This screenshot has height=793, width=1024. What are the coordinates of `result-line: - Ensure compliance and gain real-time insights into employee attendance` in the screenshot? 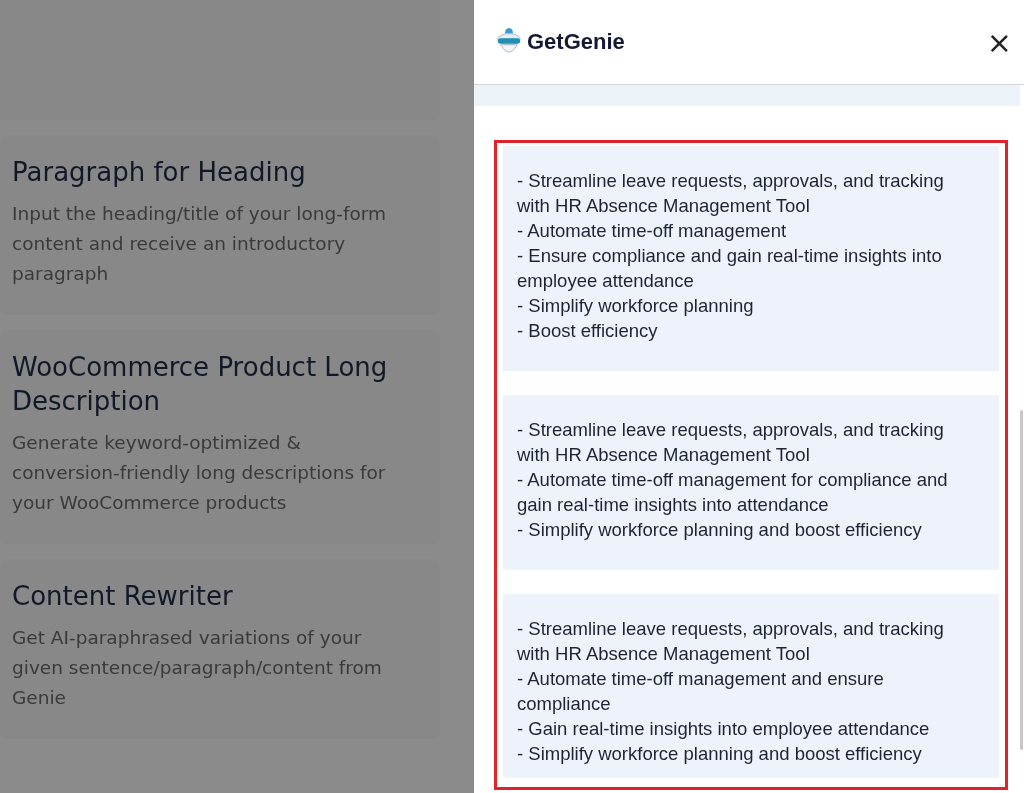 It's located at (730, 268).